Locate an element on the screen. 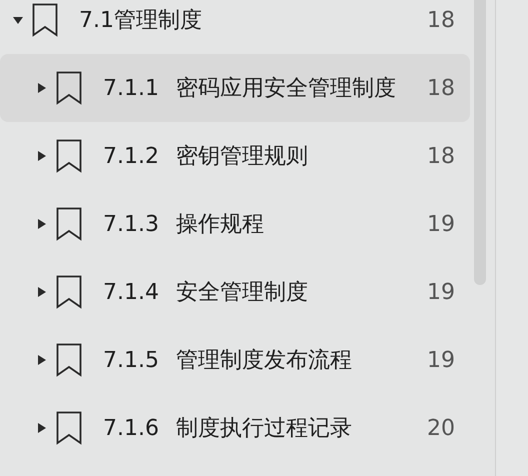  section-title: 密钥管理规则 is located at coordinates (242, 156).